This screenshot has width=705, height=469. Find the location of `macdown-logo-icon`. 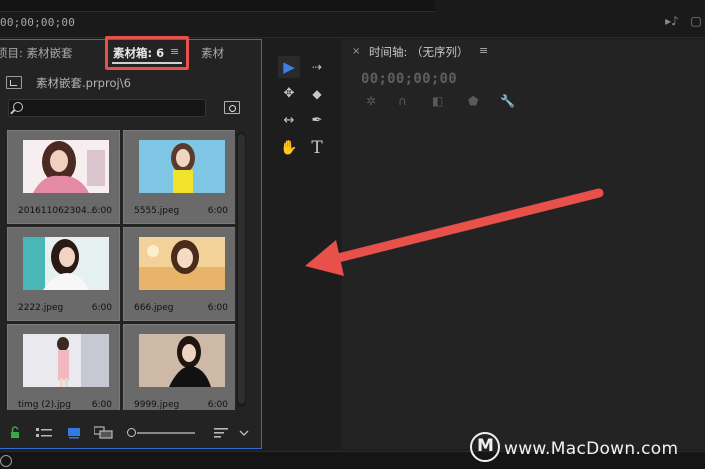

macdown-logo-icon is located at coordinates (485, 447).